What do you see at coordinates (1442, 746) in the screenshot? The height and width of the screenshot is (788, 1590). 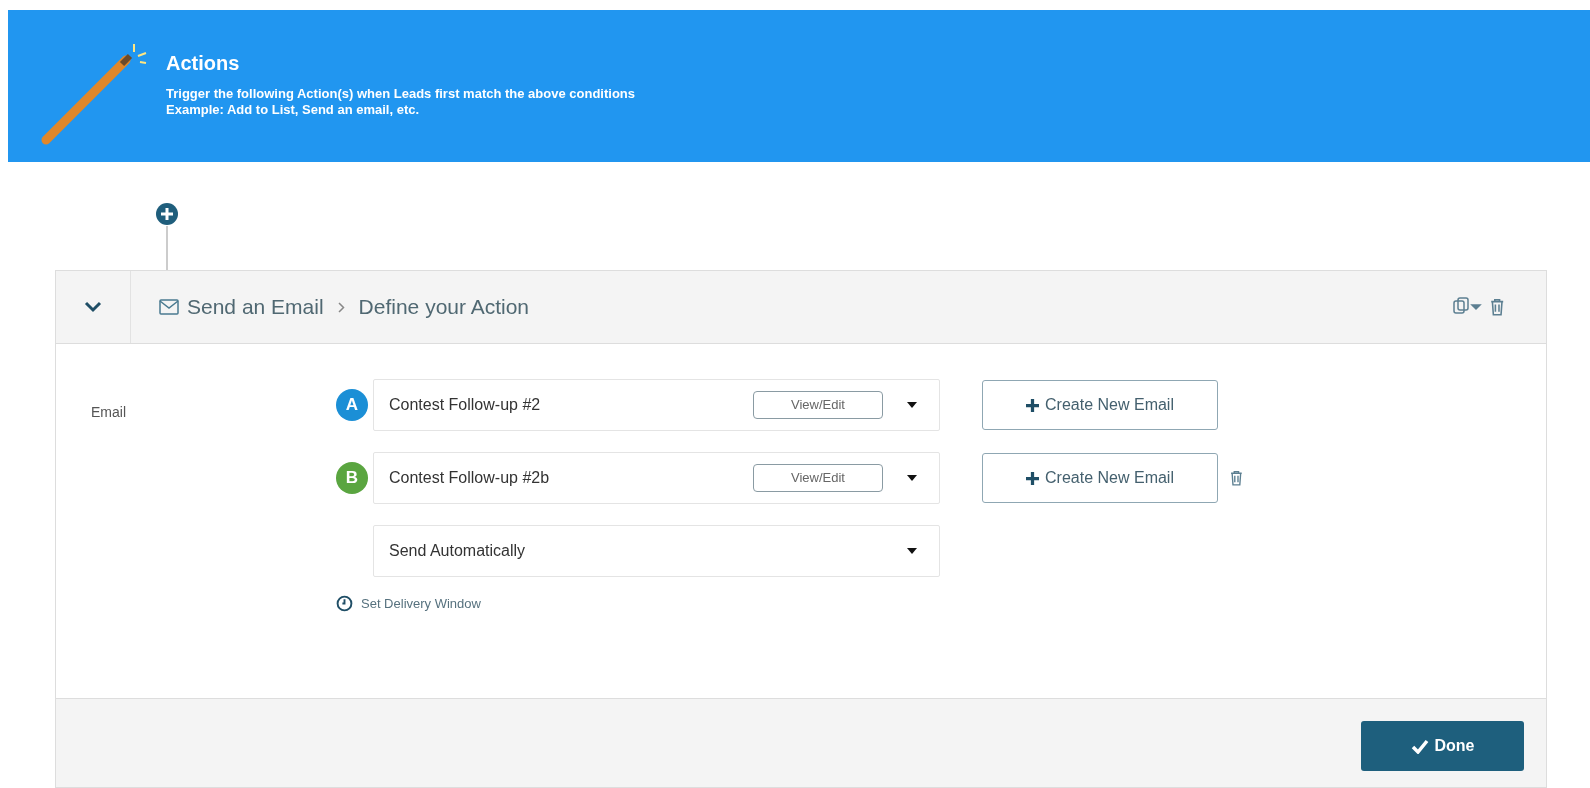 I see `done-button: Done` at bounding box center [1442, 746].